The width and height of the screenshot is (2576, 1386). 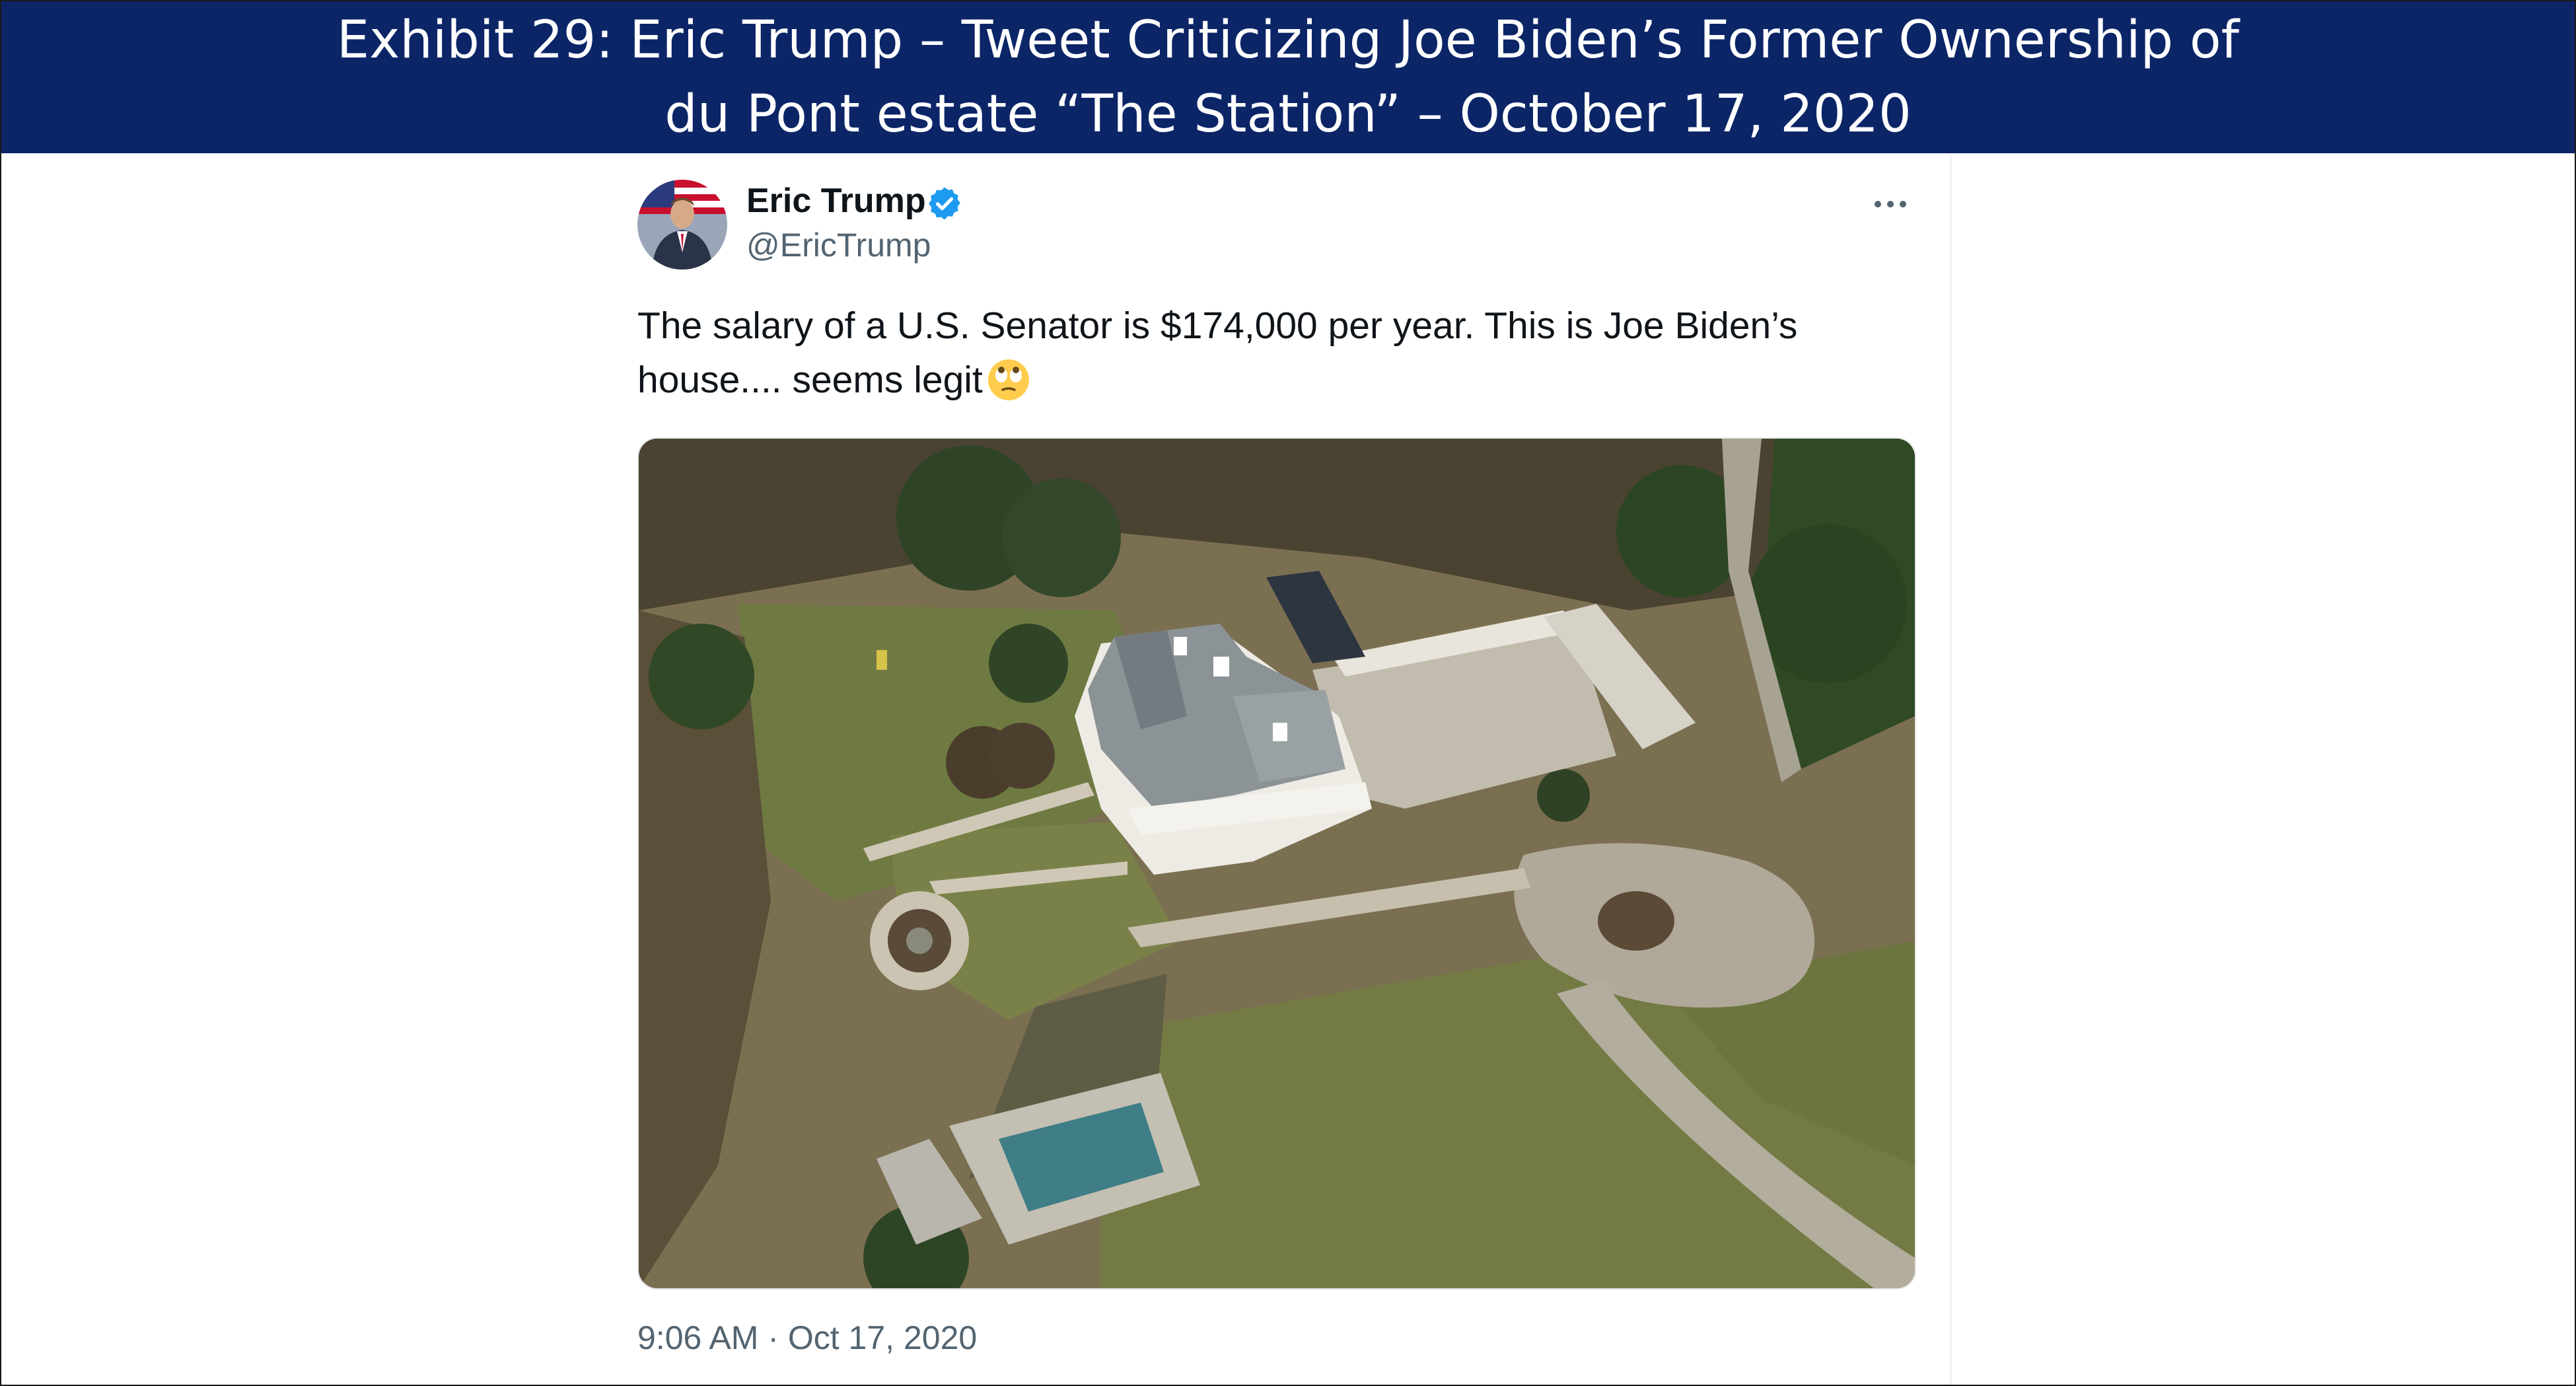 I want to click on author-handle: @EricTrump, so click(x=839, y=245).